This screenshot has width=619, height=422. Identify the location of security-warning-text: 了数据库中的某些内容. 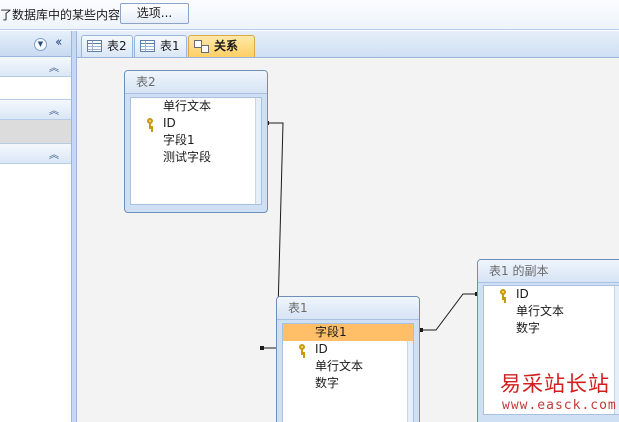
(60, 15).